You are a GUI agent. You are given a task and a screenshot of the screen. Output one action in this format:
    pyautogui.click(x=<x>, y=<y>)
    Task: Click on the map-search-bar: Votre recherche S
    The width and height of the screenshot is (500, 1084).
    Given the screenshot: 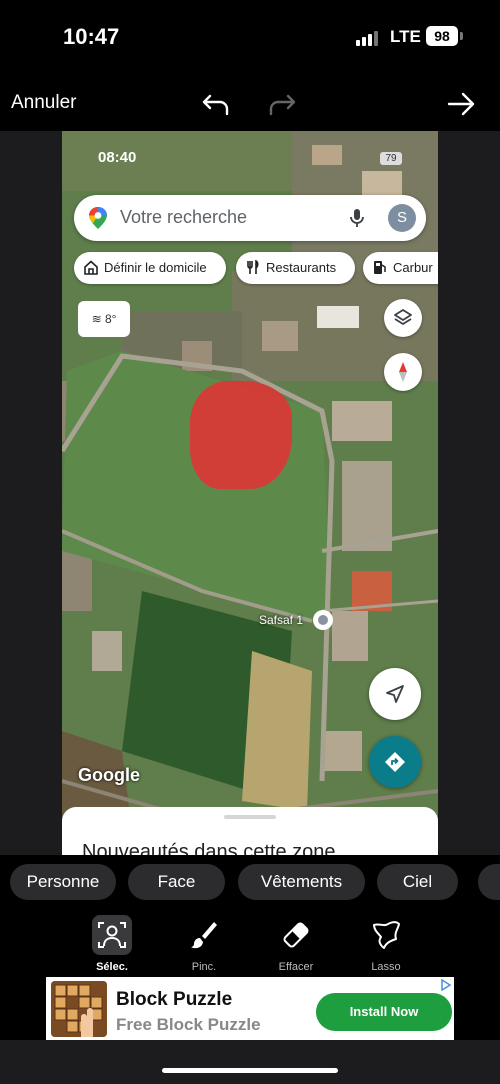 What is the action you would take?
    pyautogui.click(x=250, y=218)
    